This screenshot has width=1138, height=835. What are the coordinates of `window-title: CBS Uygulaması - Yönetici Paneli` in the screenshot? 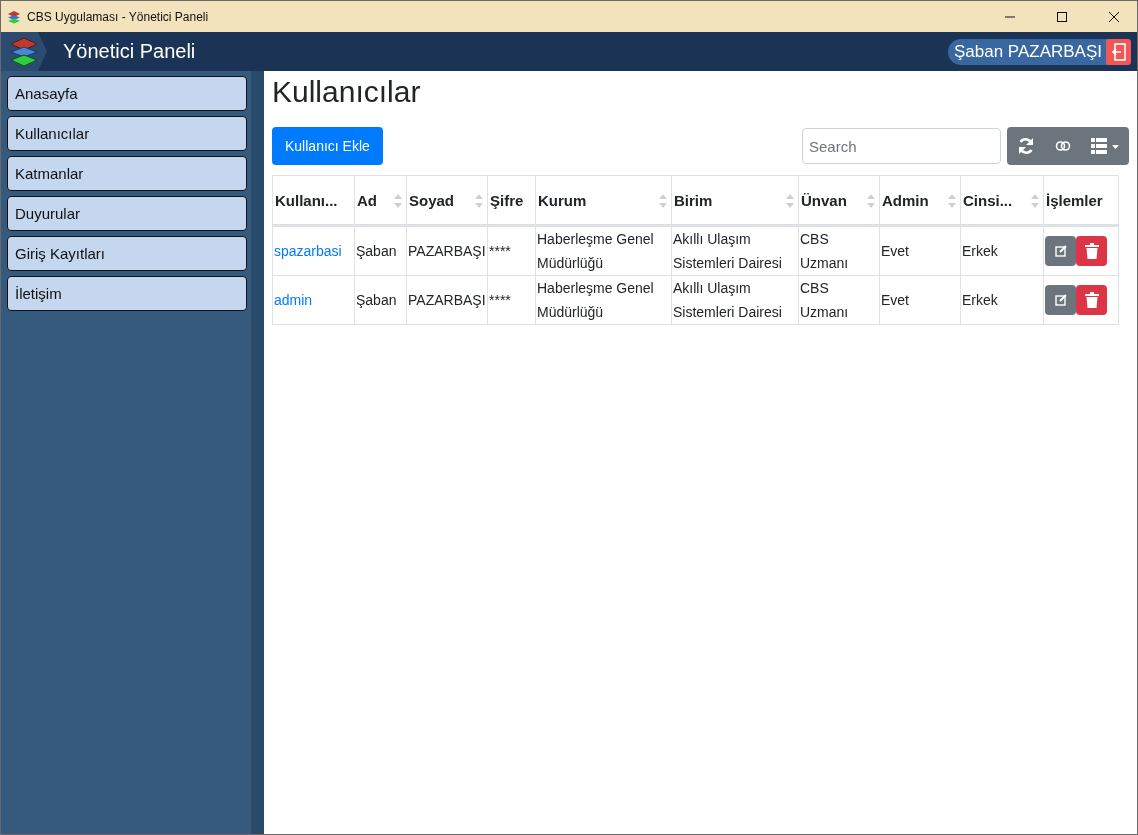 It's located at (118, 16).